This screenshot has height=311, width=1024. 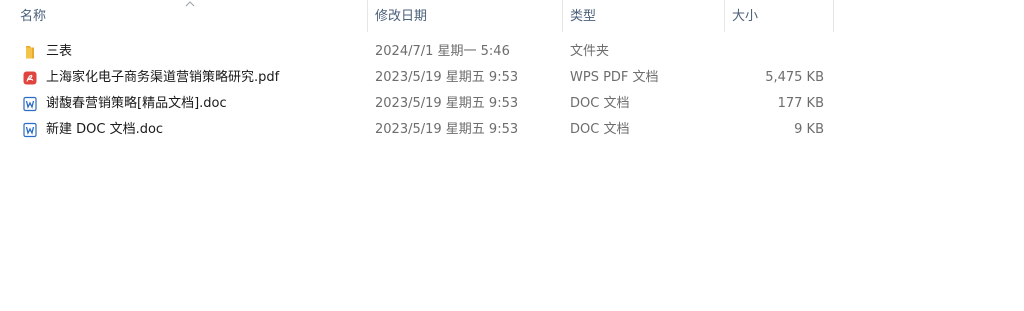 What do you see at coordinates (833, 16) in the screenshot?
I see `column-divider` at bounding box center [833, 16].